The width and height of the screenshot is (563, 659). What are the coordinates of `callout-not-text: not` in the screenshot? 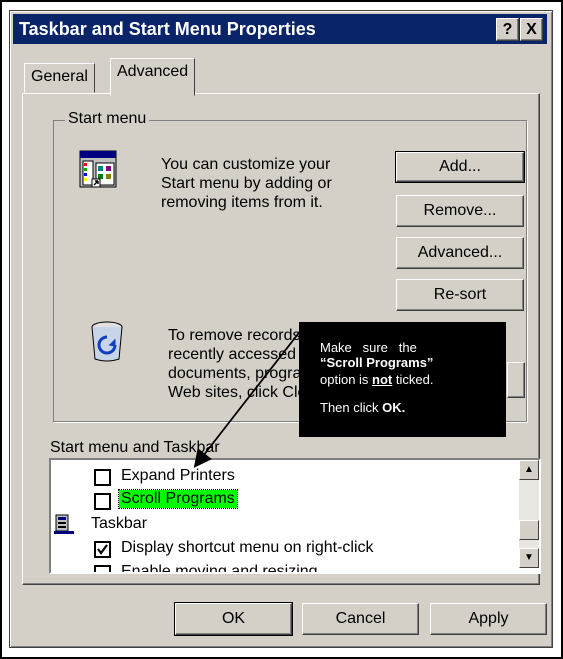 It's located at (382, 379).